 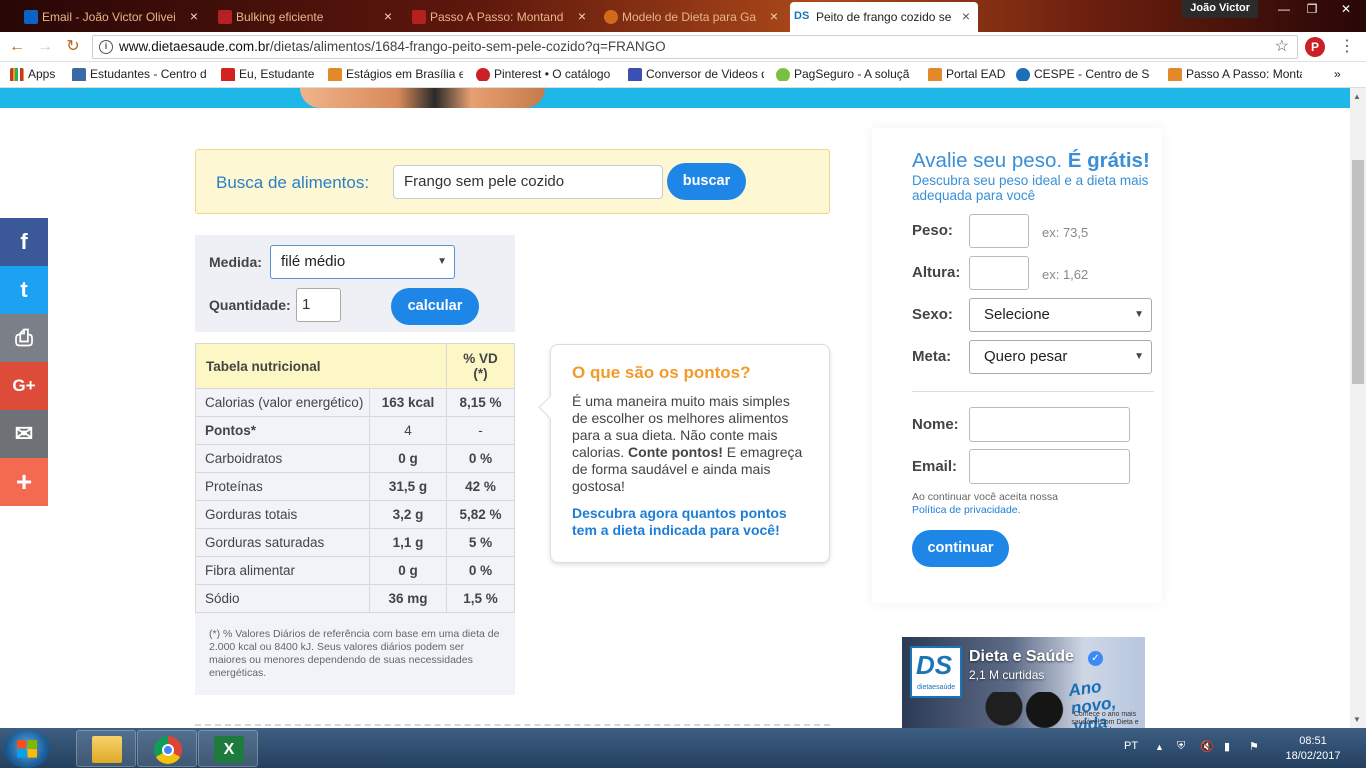 What do you see at coordinates (1254, 746) in the screenshot?
I see `flag-icon: ⚑` at bounding box center [1254, 746].